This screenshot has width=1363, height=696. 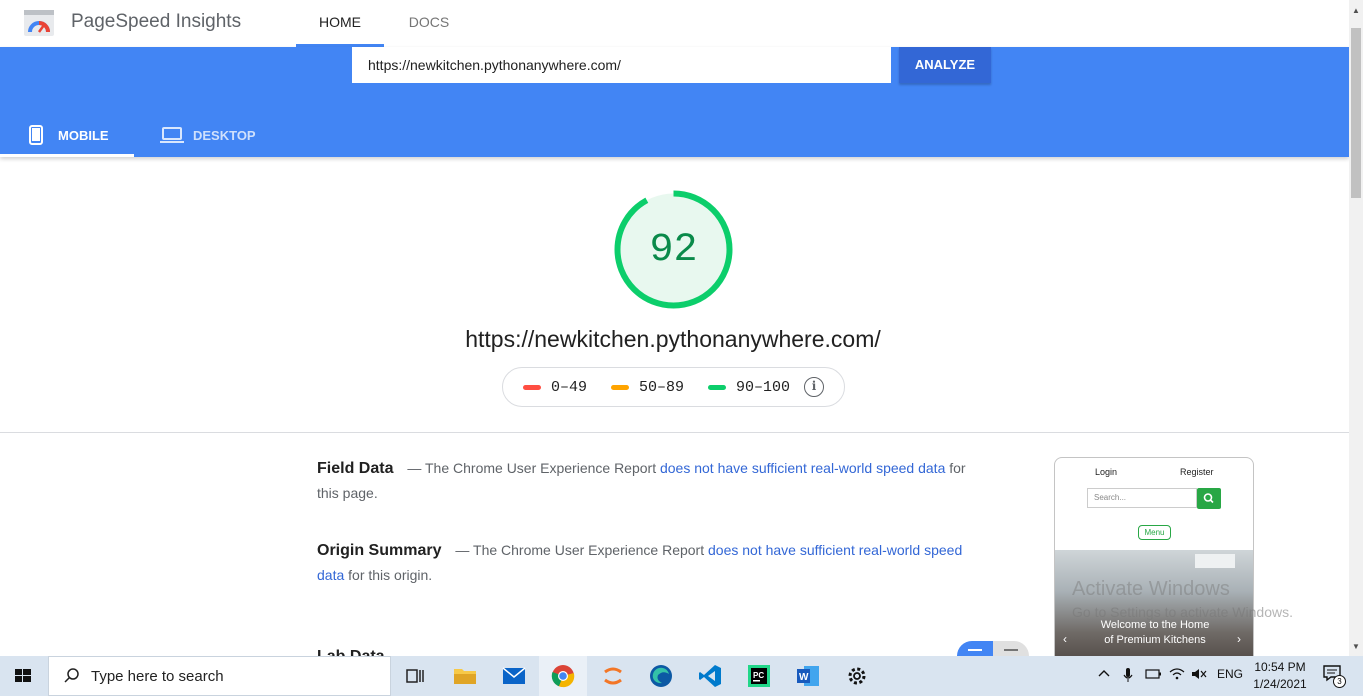 I want to click on clock-date: 1/24/2021, so click(x=1280, y=684).